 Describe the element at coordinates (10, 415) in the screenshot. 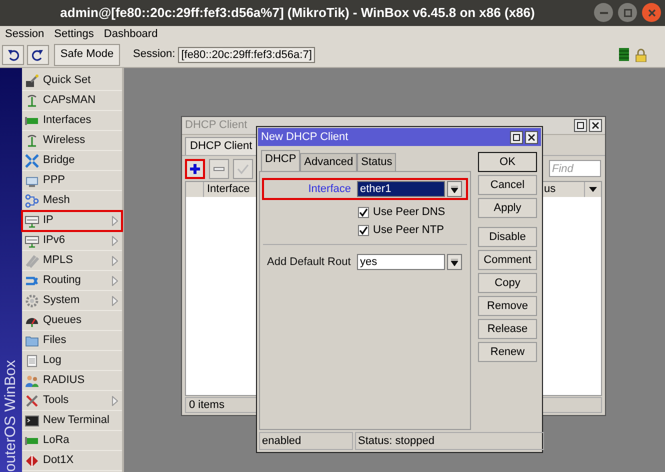

I see `brand-text: outerOS WinBox` at that location.